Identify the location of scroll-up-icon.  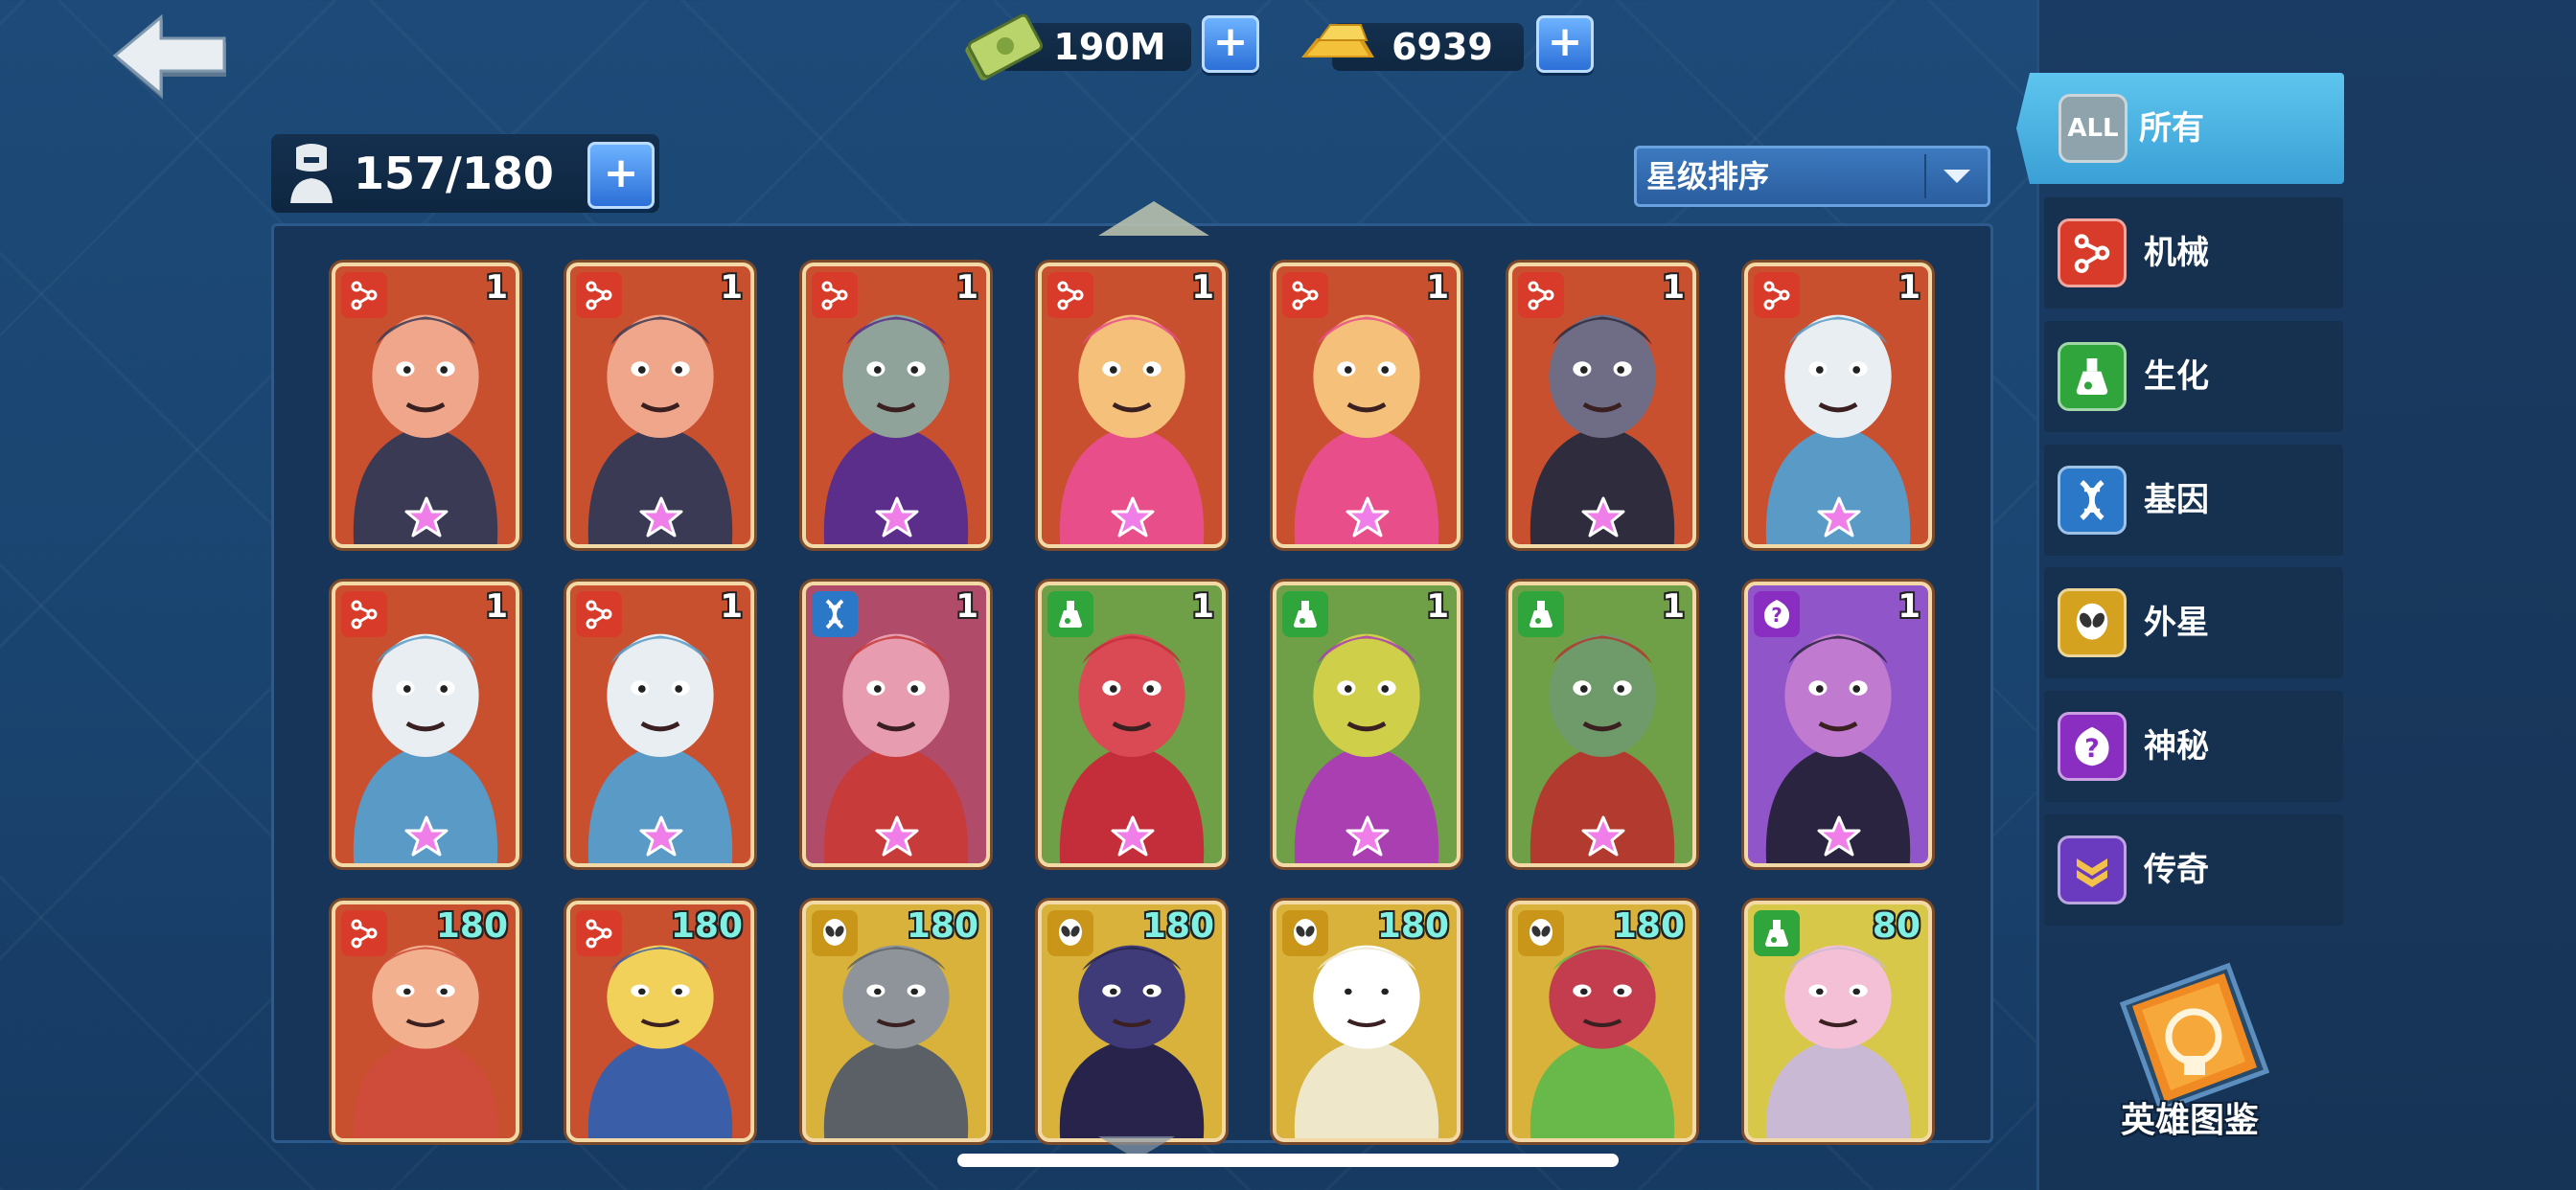
(1153, 218).